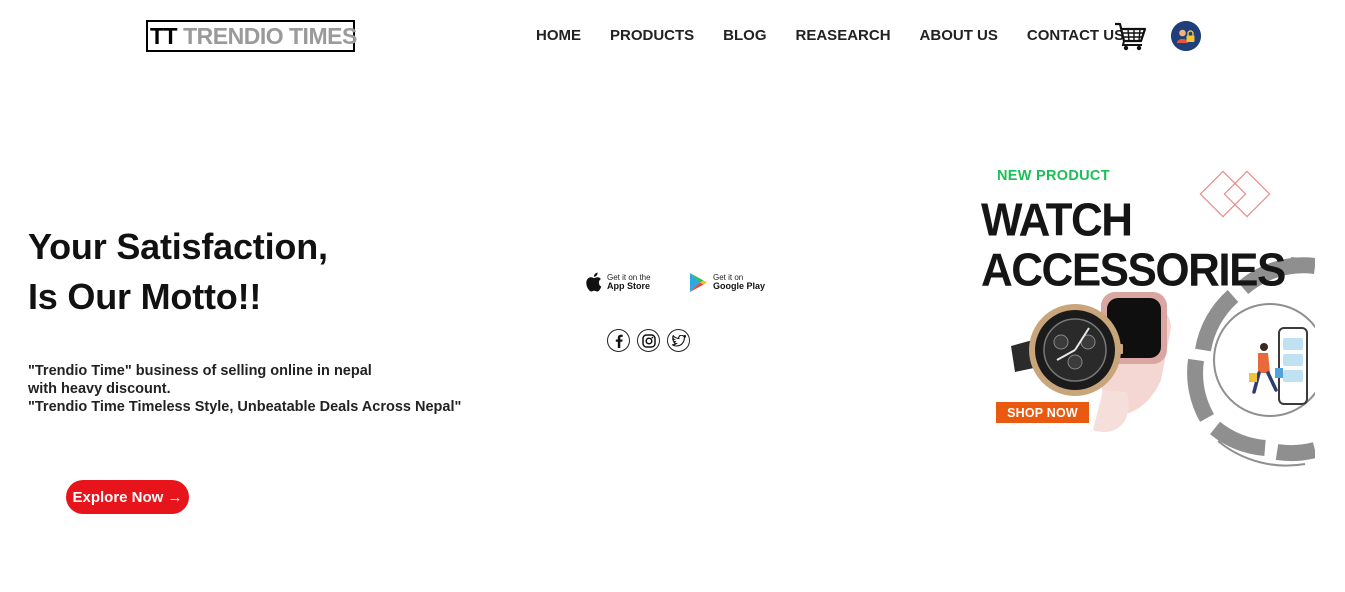 This screenshot has width=1345, height=592. What do you see at coordinates (652, 35) in the screenshot?
I see `nav-products: PRODUCTS` at bounding box center [652, 35].